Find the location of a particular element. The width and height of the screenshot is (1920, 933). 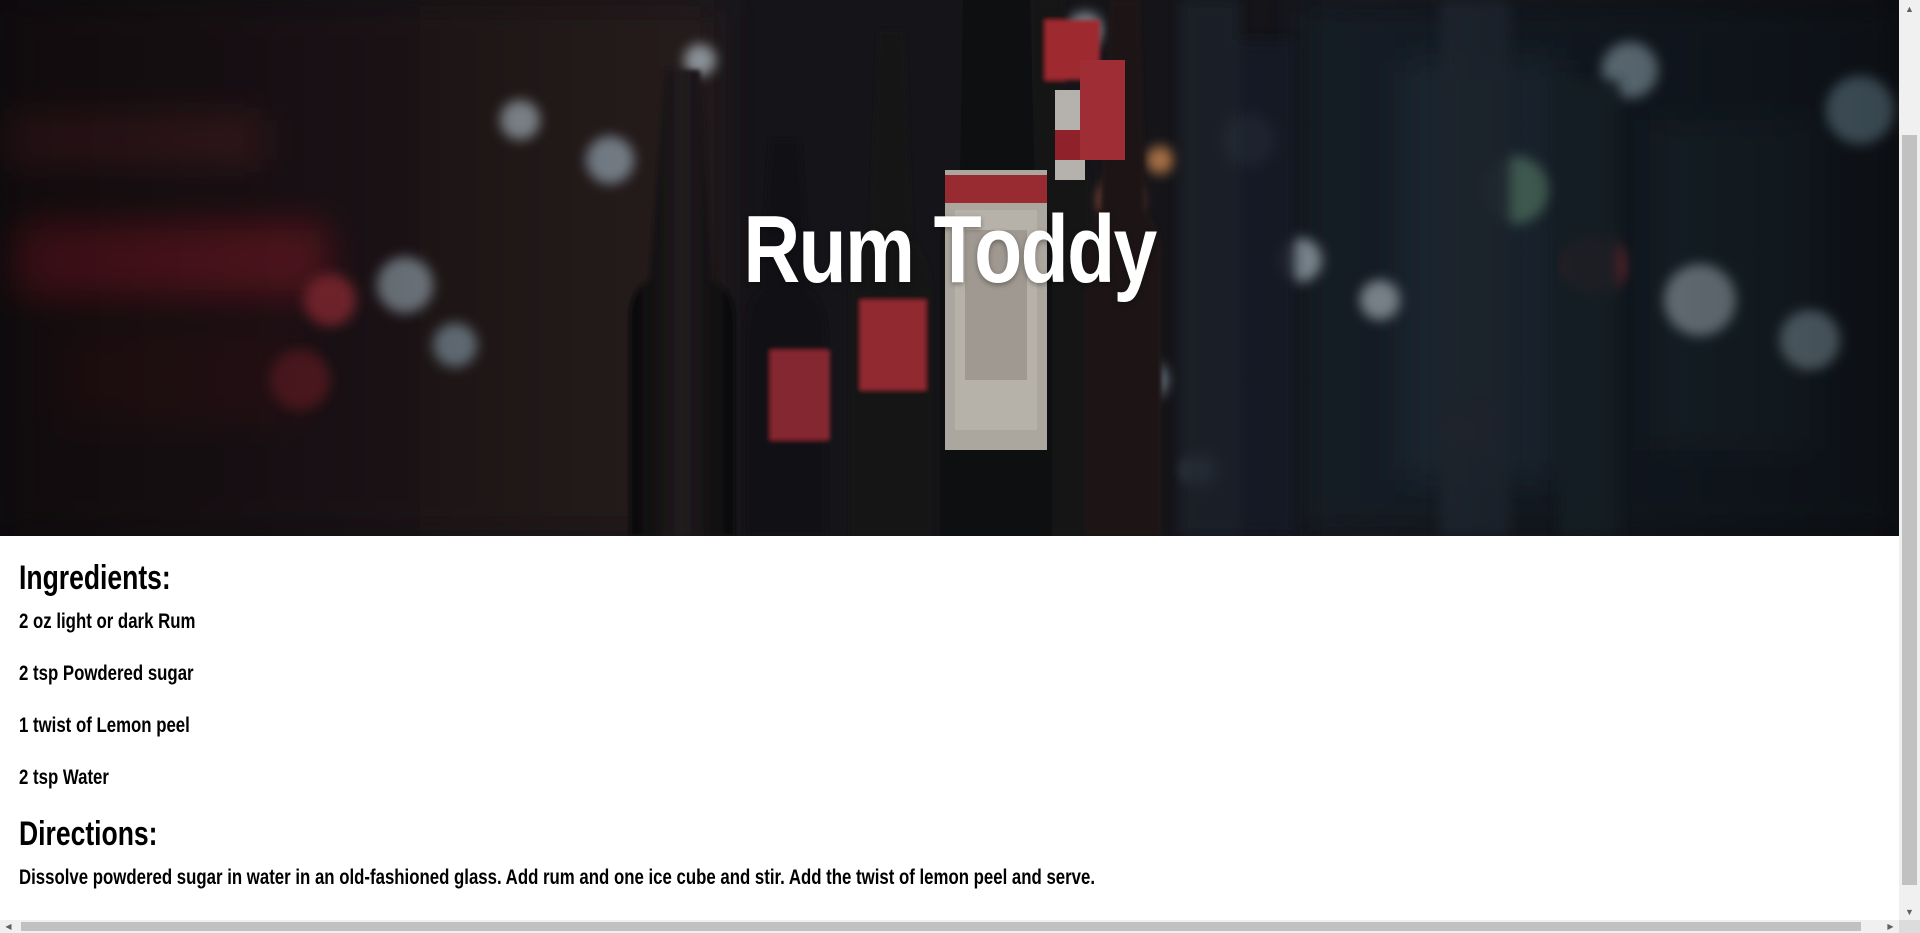

ingredient-item: 1 twist of Lemon peel is located at coordinates (104, 725).